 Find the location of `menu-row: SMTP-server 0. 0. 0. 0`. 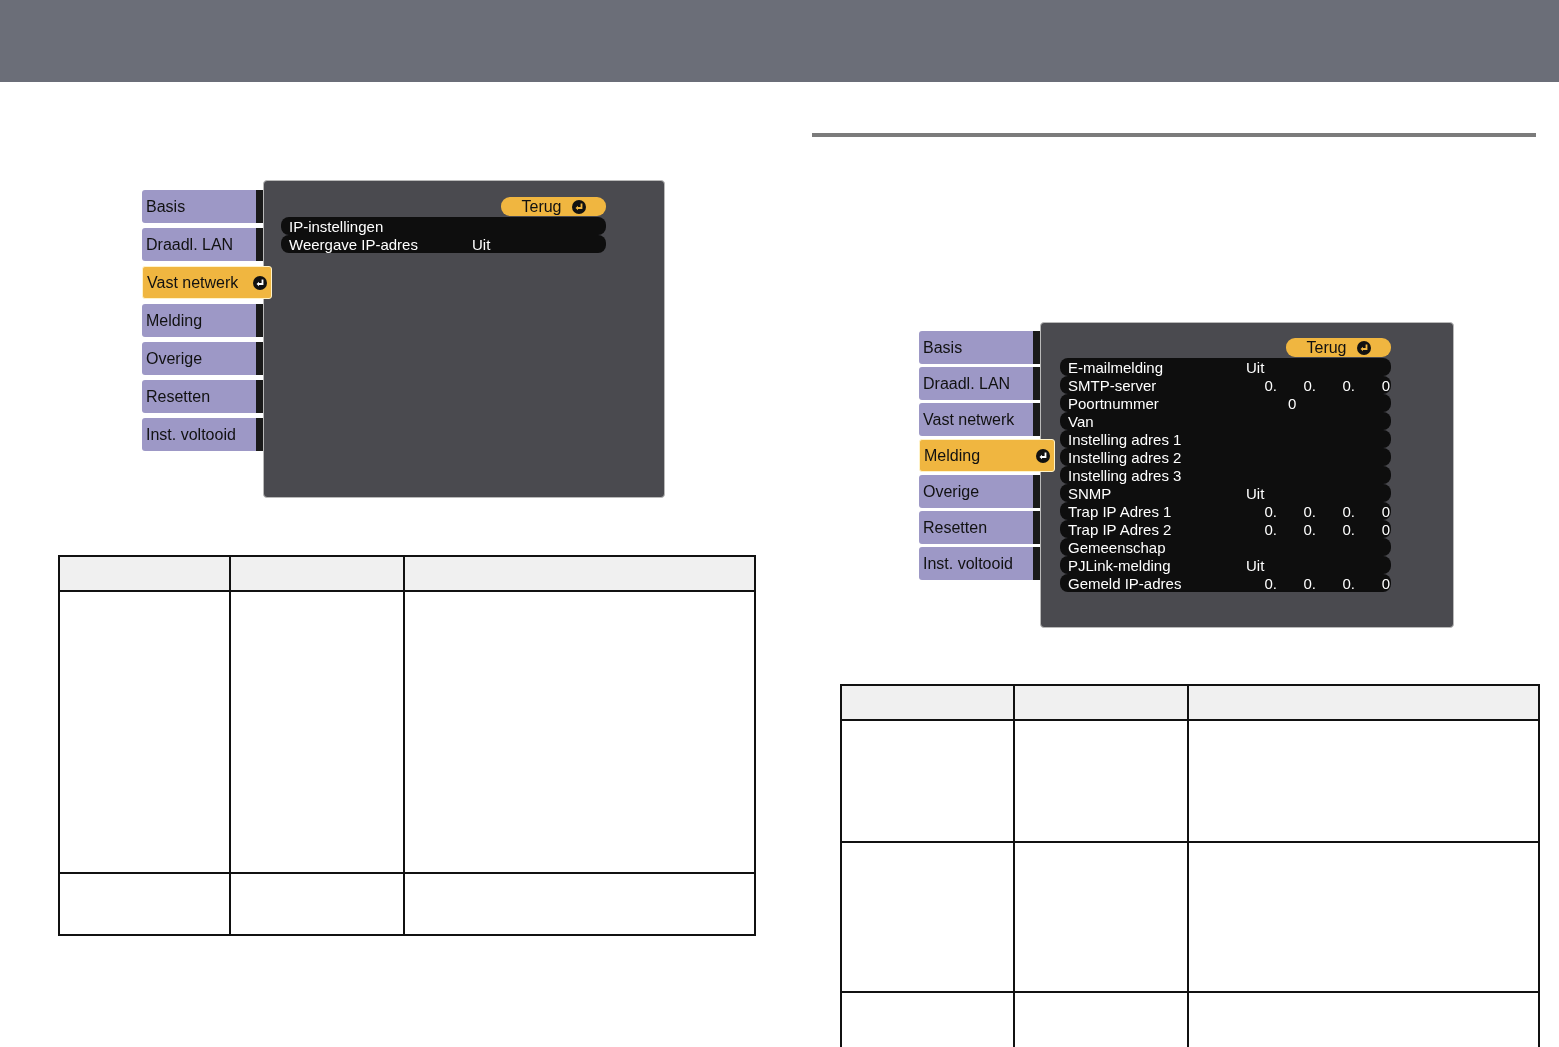

menu-row: SMTP-server 0. 0. 0. 0 is located at coordinates (1225, 385).